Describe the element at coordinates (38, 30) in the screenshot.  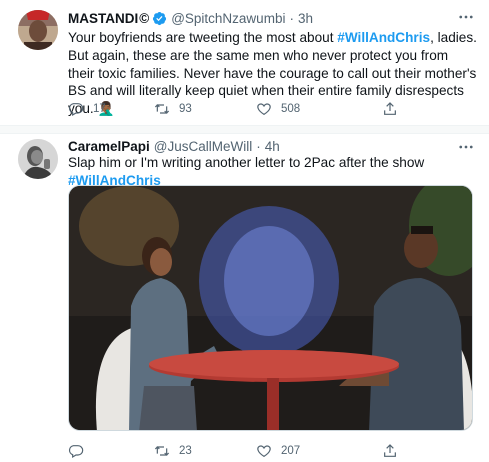
I see `avatar-mastandi` at that location.